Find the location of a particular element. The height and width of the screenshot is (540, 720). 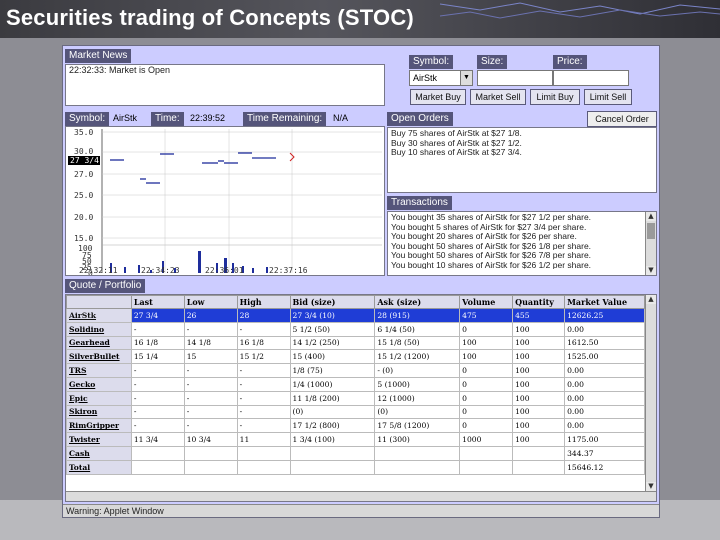

portfolio-cell: 1525.00 is located at coordinates (604, 357).